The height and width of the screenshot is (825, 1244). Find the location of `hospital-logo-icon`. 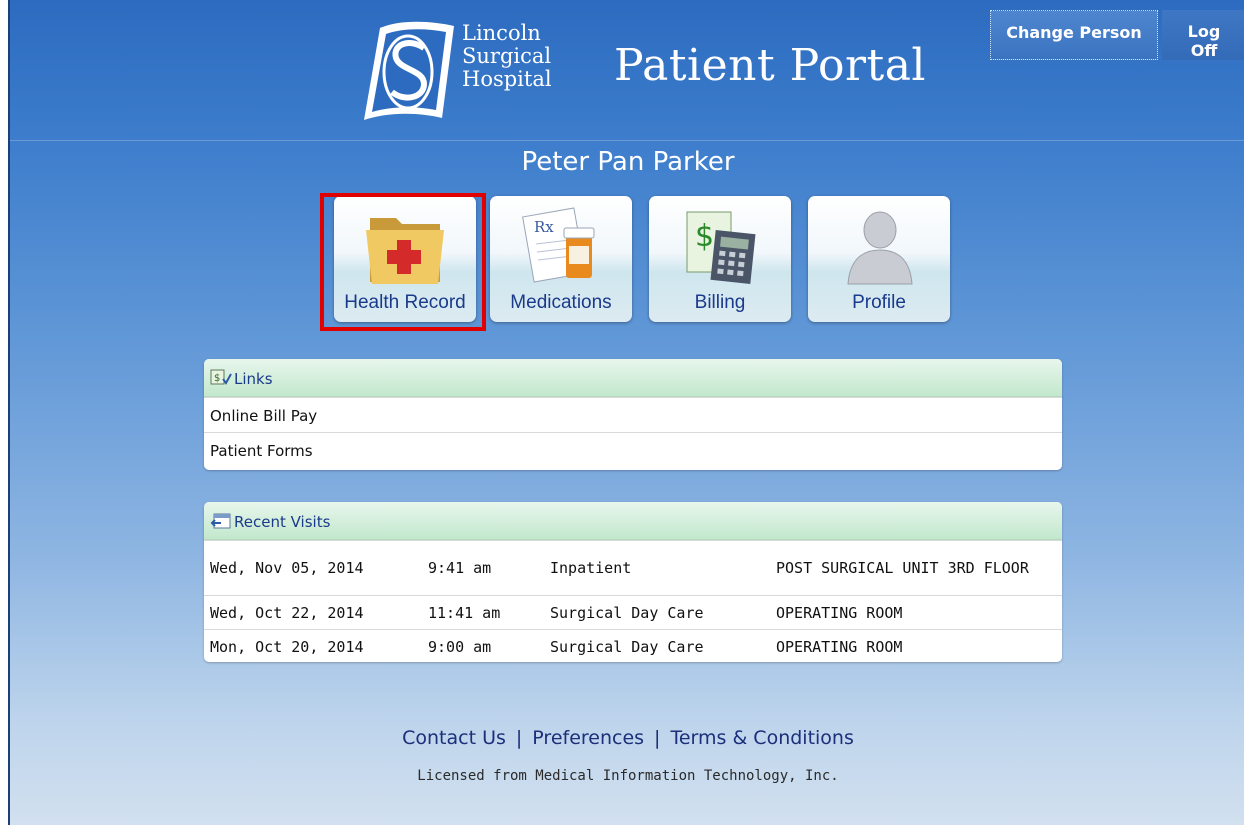

hospital-logo-icon is located at coordinates (409, 70).